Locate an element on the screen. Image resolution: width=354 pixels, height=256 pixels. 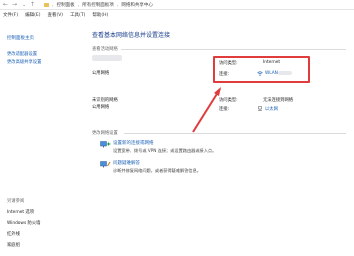
sidebar-link-firewall: Windows 防火墙 is located at coordinates (23, 223).